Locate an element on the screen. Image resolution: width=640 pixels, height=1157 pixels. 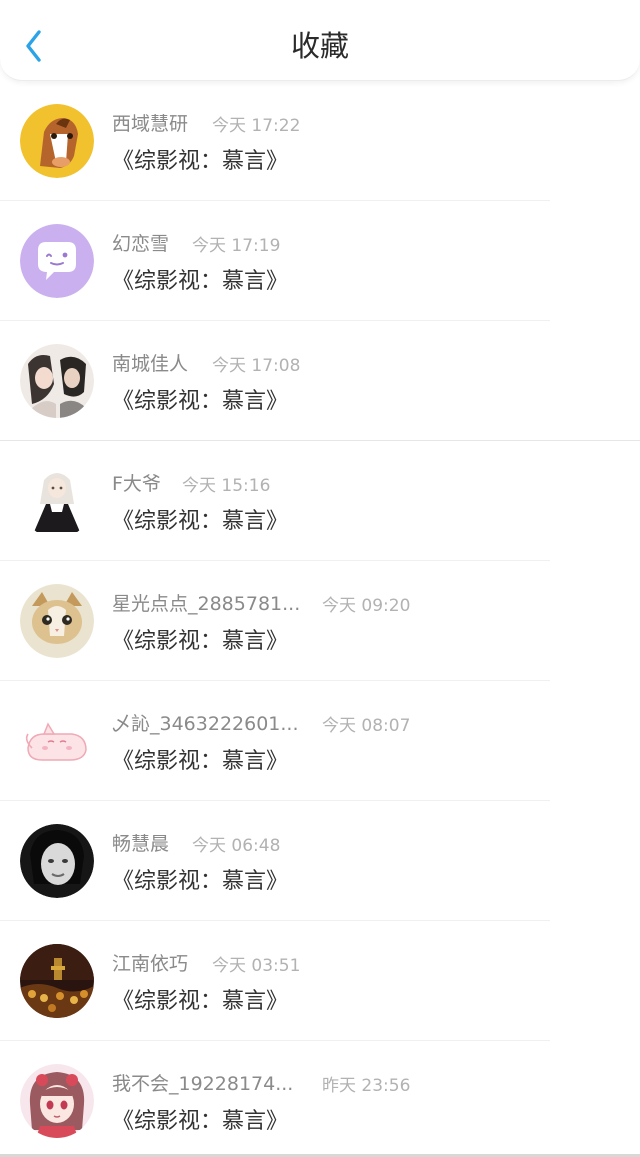
user-name: 幻恋雪 is located at coordinates (141, 244).